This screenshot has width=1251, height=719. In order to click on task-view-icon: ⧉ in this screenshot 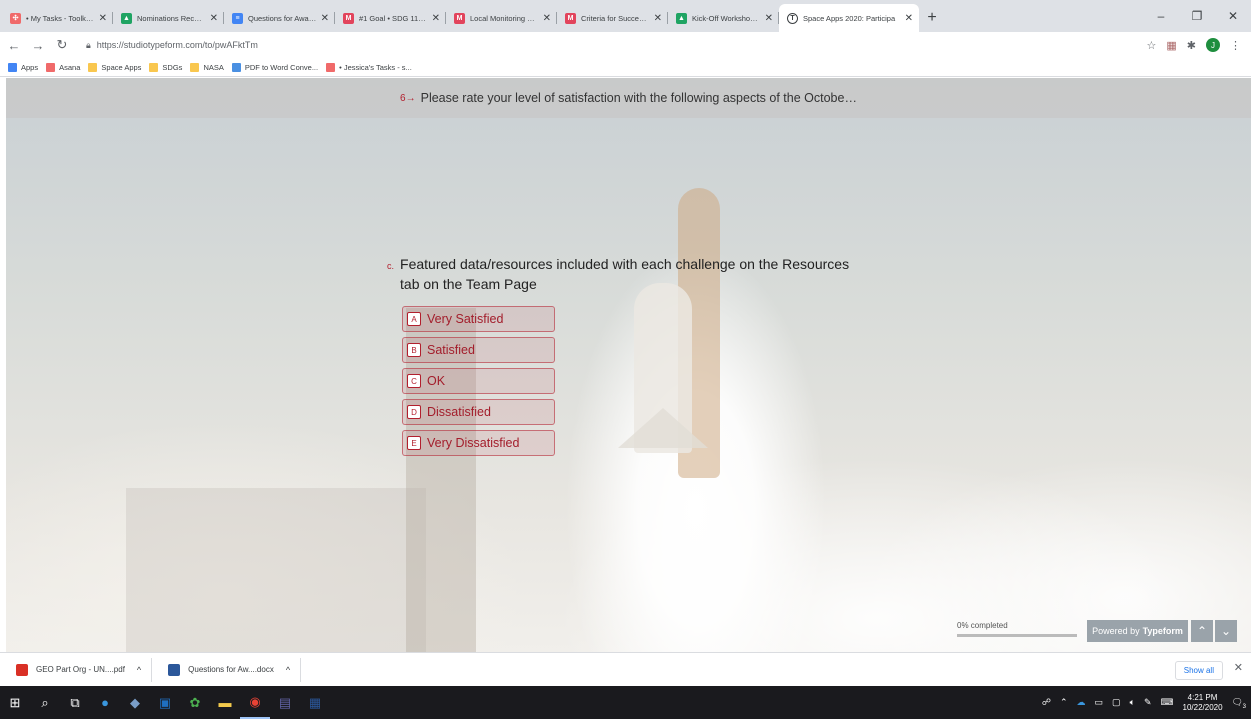, I will do `click(75, 702)`.